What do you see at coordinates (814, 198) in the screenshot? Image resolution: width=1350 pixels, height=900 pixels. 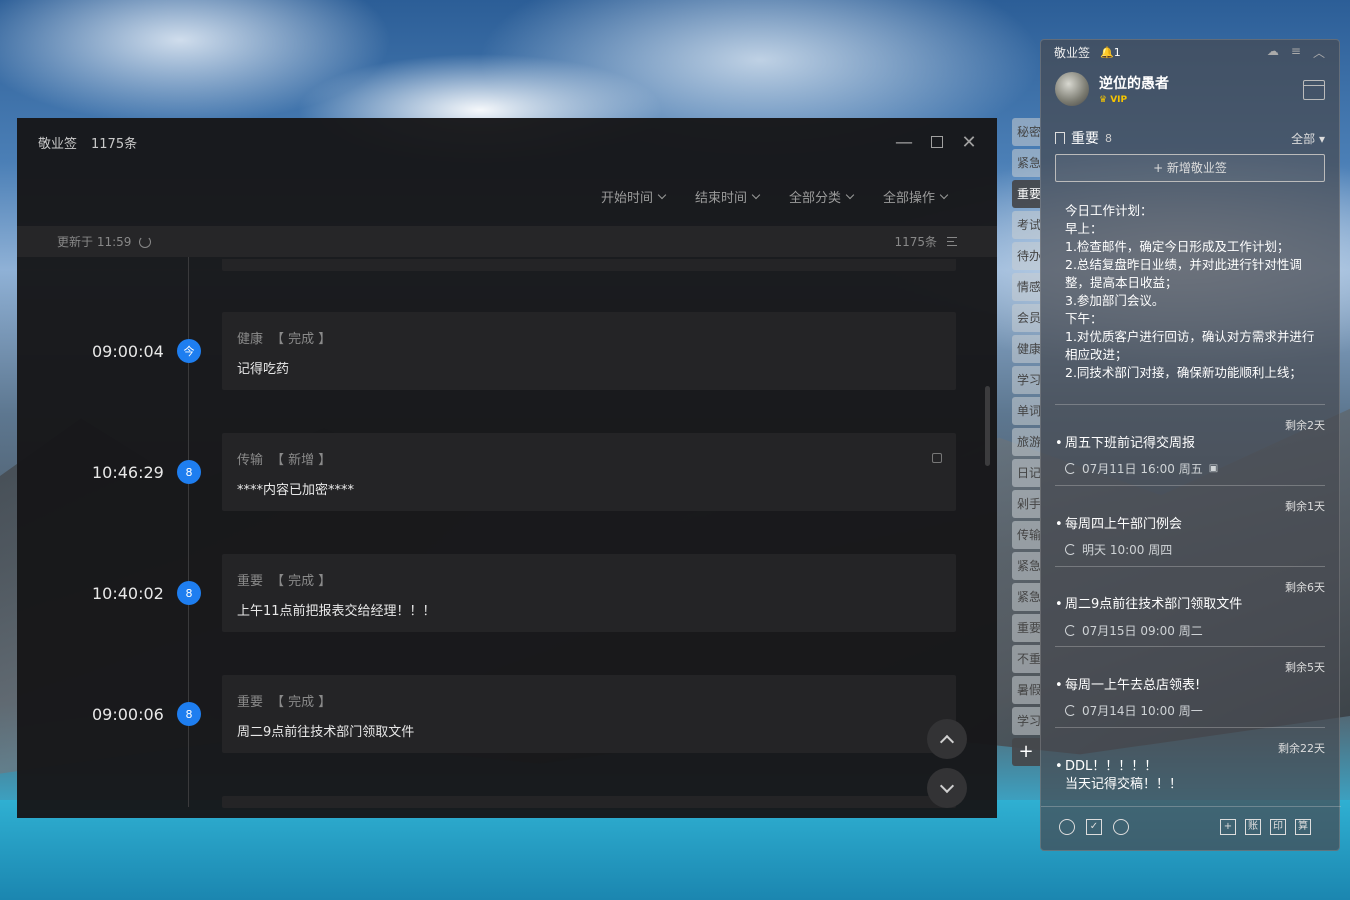 I see `filter-label: 全部分类` at bounding box center [814, 198].